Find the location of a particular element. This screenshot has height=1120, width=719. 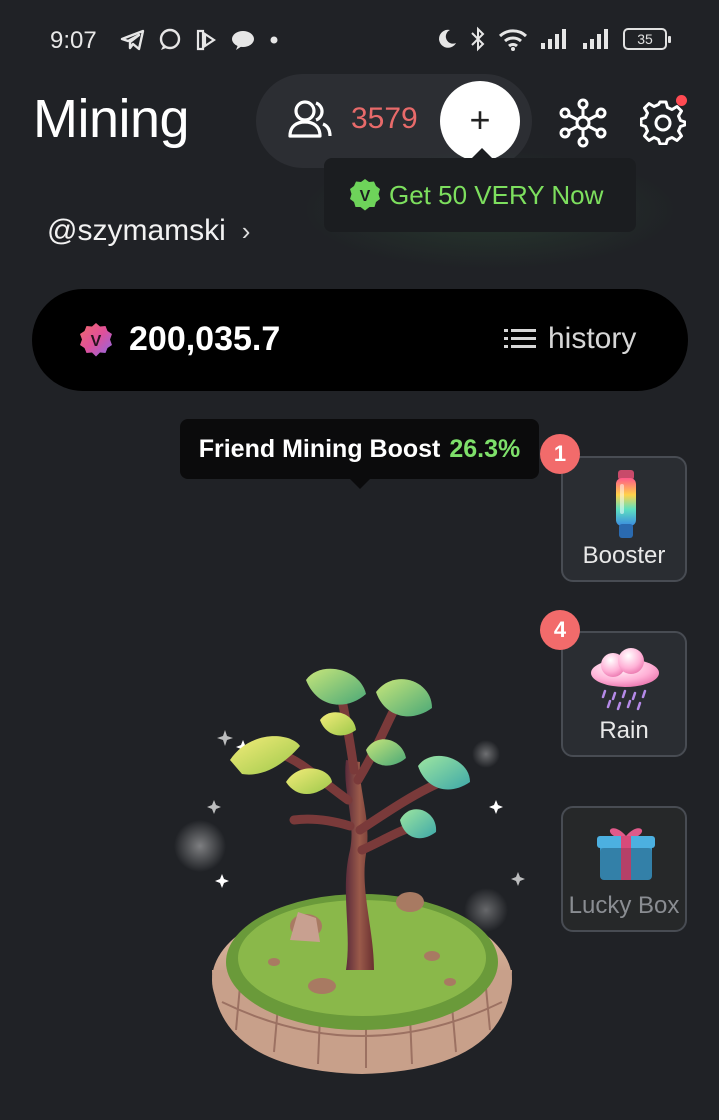

rain-button: Rain is located at coordinates (624, 694).